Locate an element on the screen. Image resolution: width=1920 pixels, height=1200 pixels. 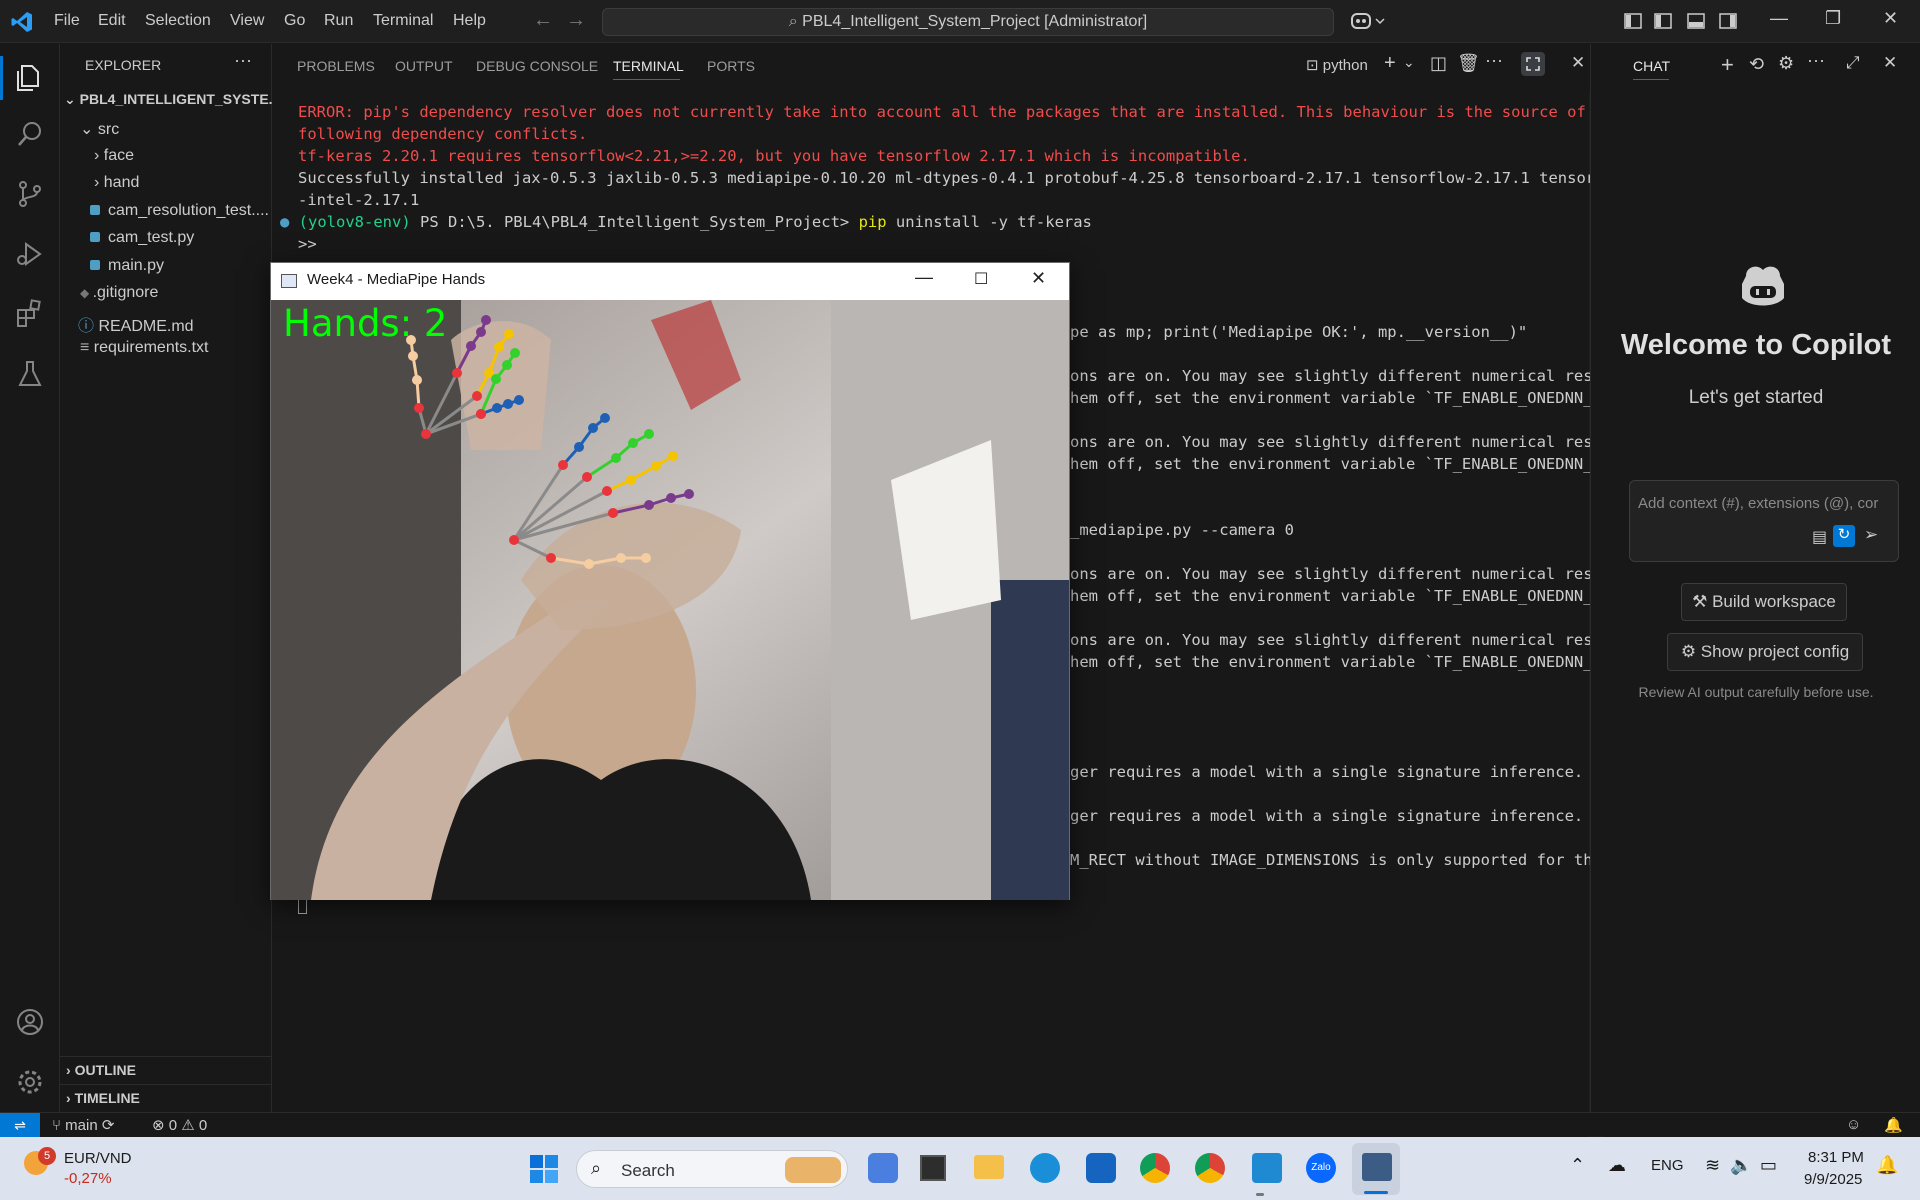
attach-icon: ▤ is located at coordinates (1819, 537).